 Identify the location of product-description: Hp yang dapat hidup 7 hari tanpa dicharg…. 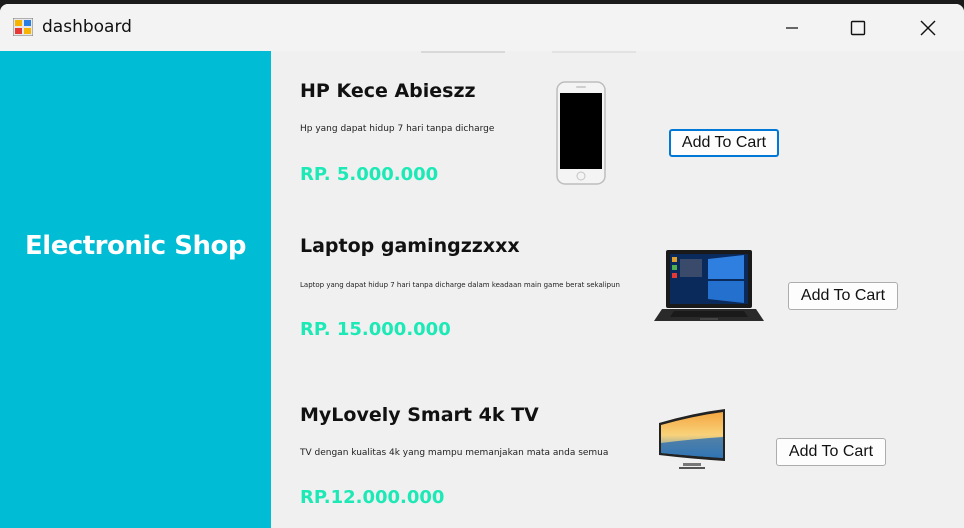
(397, 129).